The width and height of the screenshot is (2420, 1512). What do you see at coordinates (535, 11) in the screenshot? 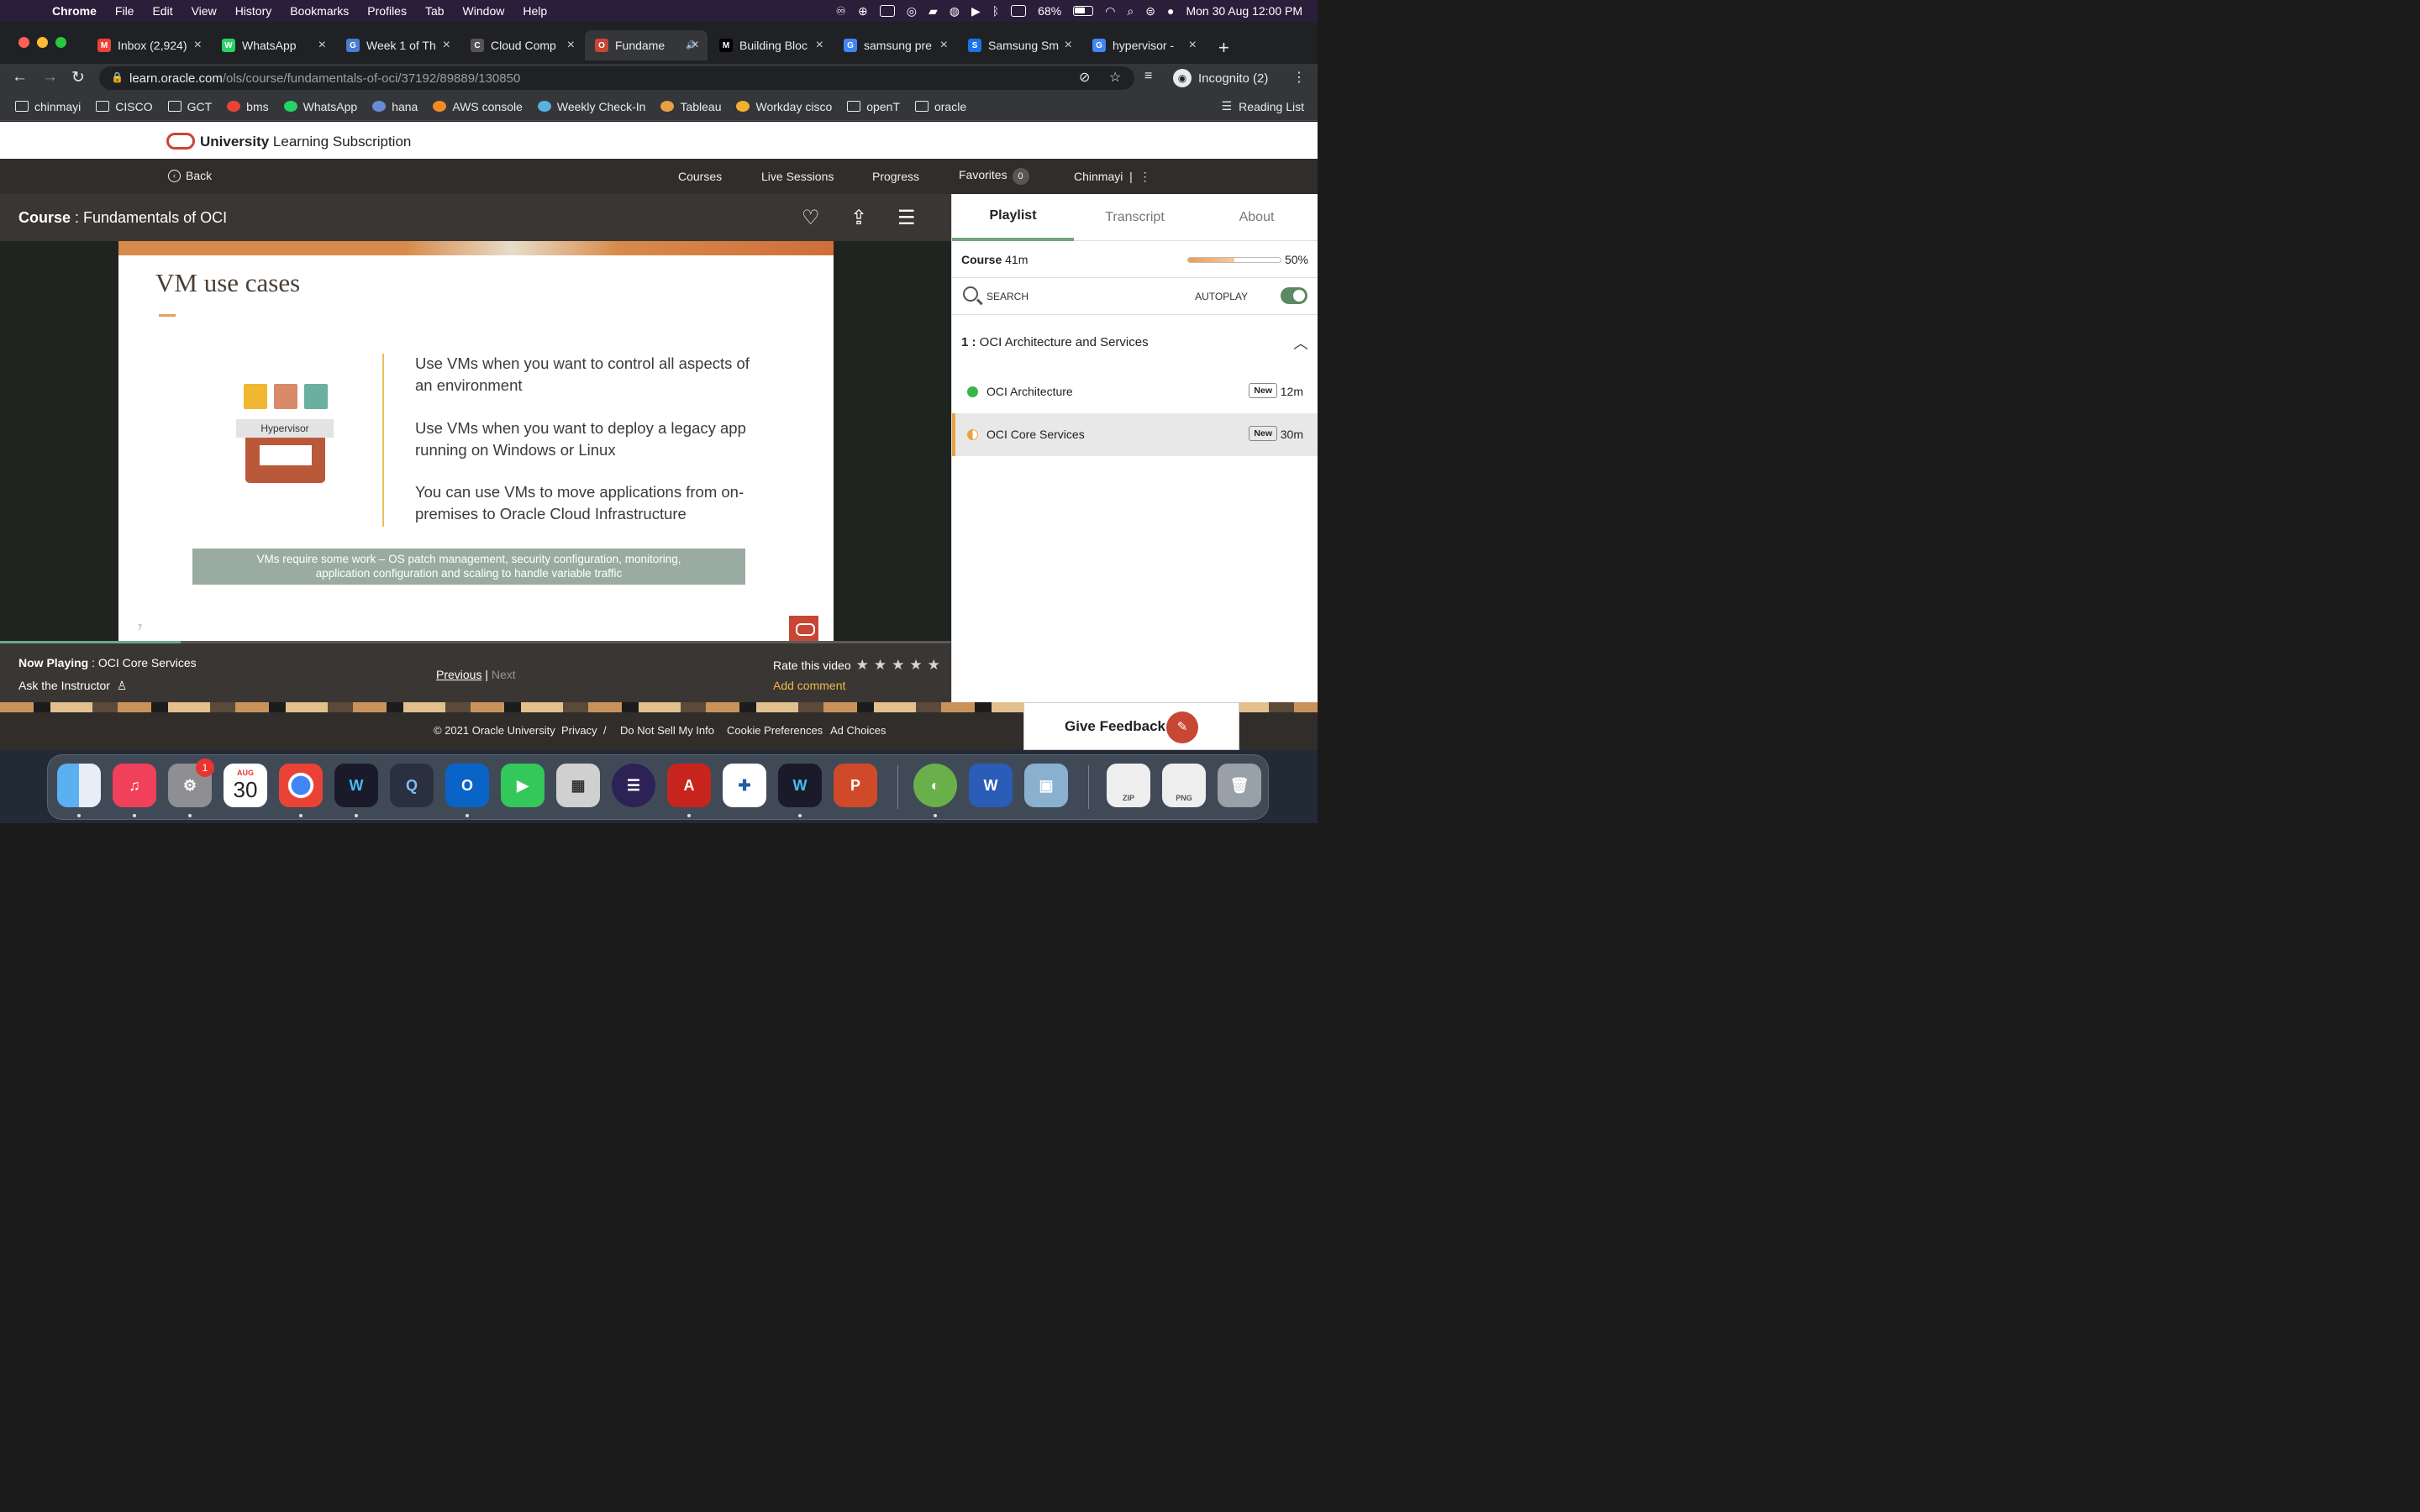
I see `menu-help: Help` at bounding box center [535, 11].